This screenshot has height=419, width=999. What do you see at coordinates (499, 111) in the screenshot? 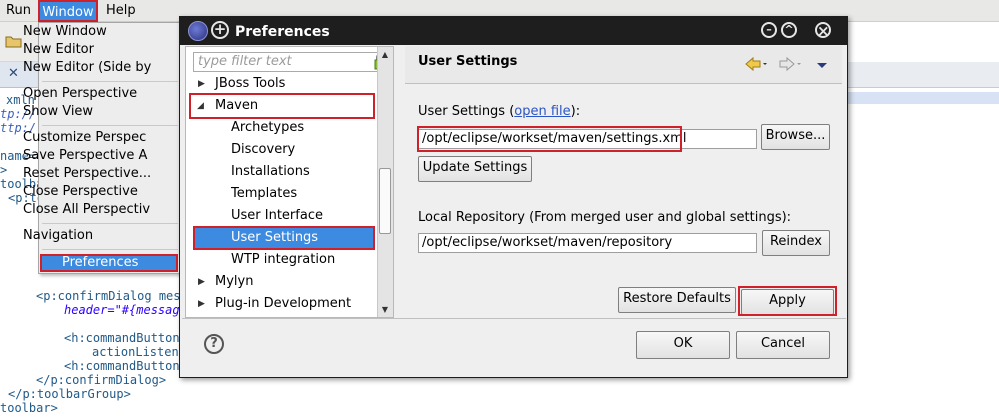
I see `user-settings-label: User Settings (open file):` at bounding box center [499, 111].